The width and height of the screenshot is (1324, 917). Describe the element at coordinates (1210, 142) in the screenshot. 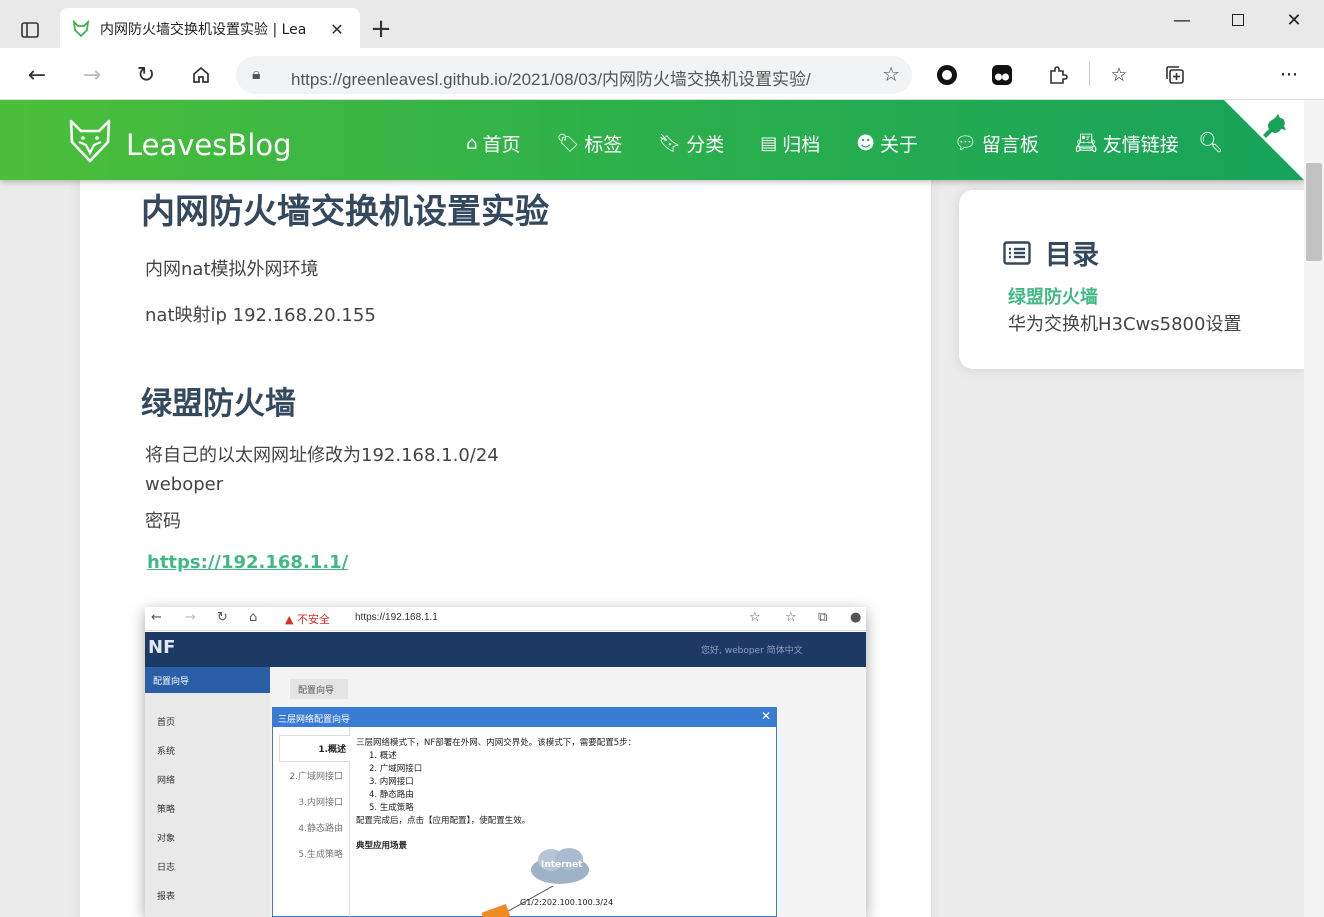

I see `search-icon: 🔍︎` at that location.